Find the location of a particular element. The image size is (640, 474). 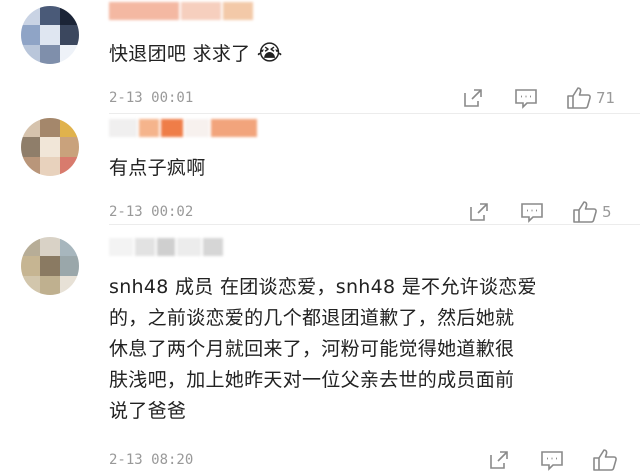

like-button: 5 is located at coordinates (592, 212).